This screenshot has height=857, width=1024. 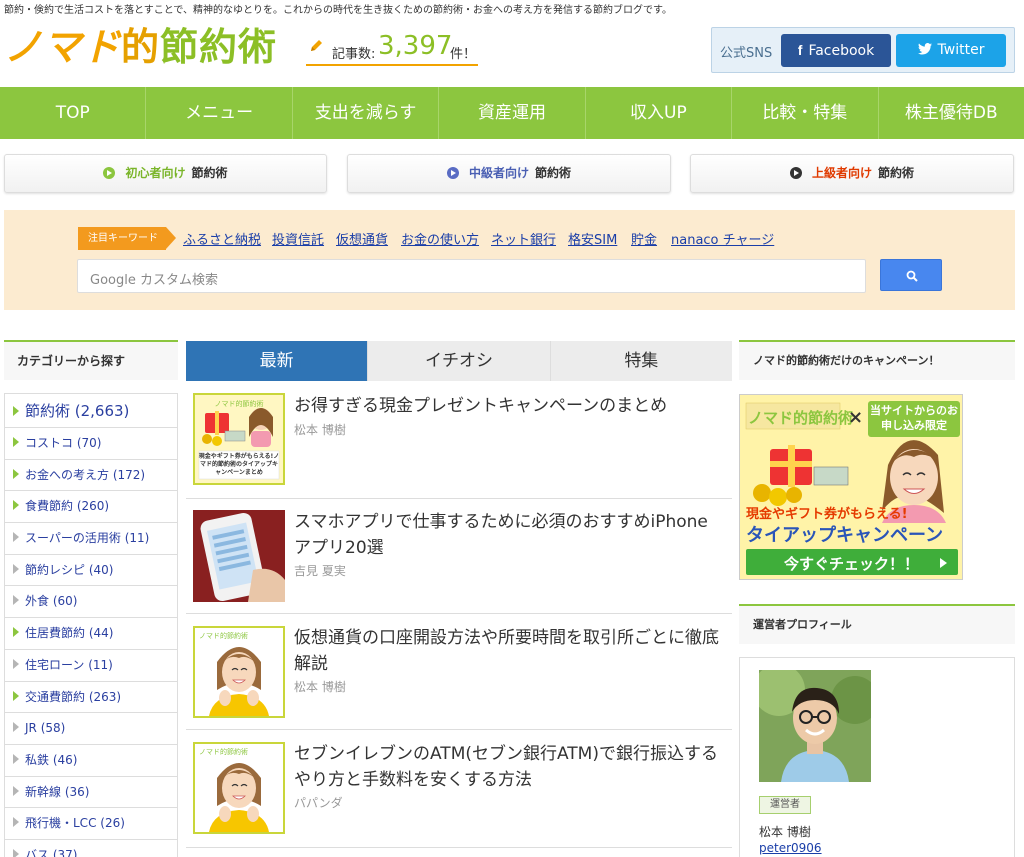 I want to click on sns-box: 公式SNS f Facebook Twitter, so click(x=863, y=50).